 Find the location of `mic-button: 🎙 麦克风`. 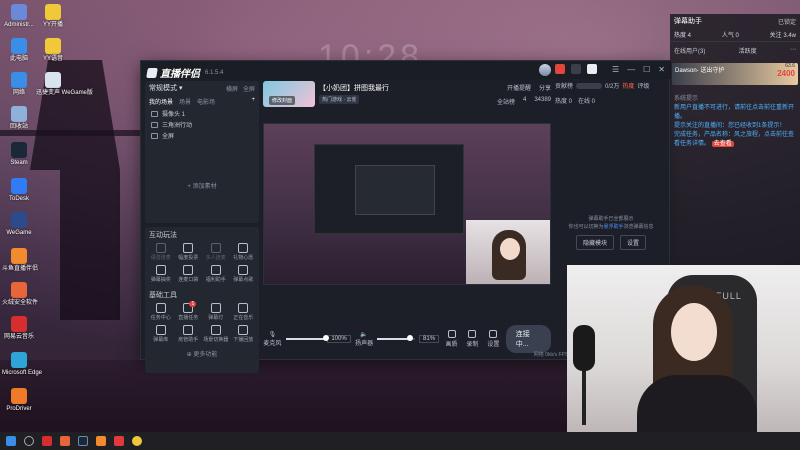

mic-button: 🎙 麦克风 is located at coordinates (272, 339).